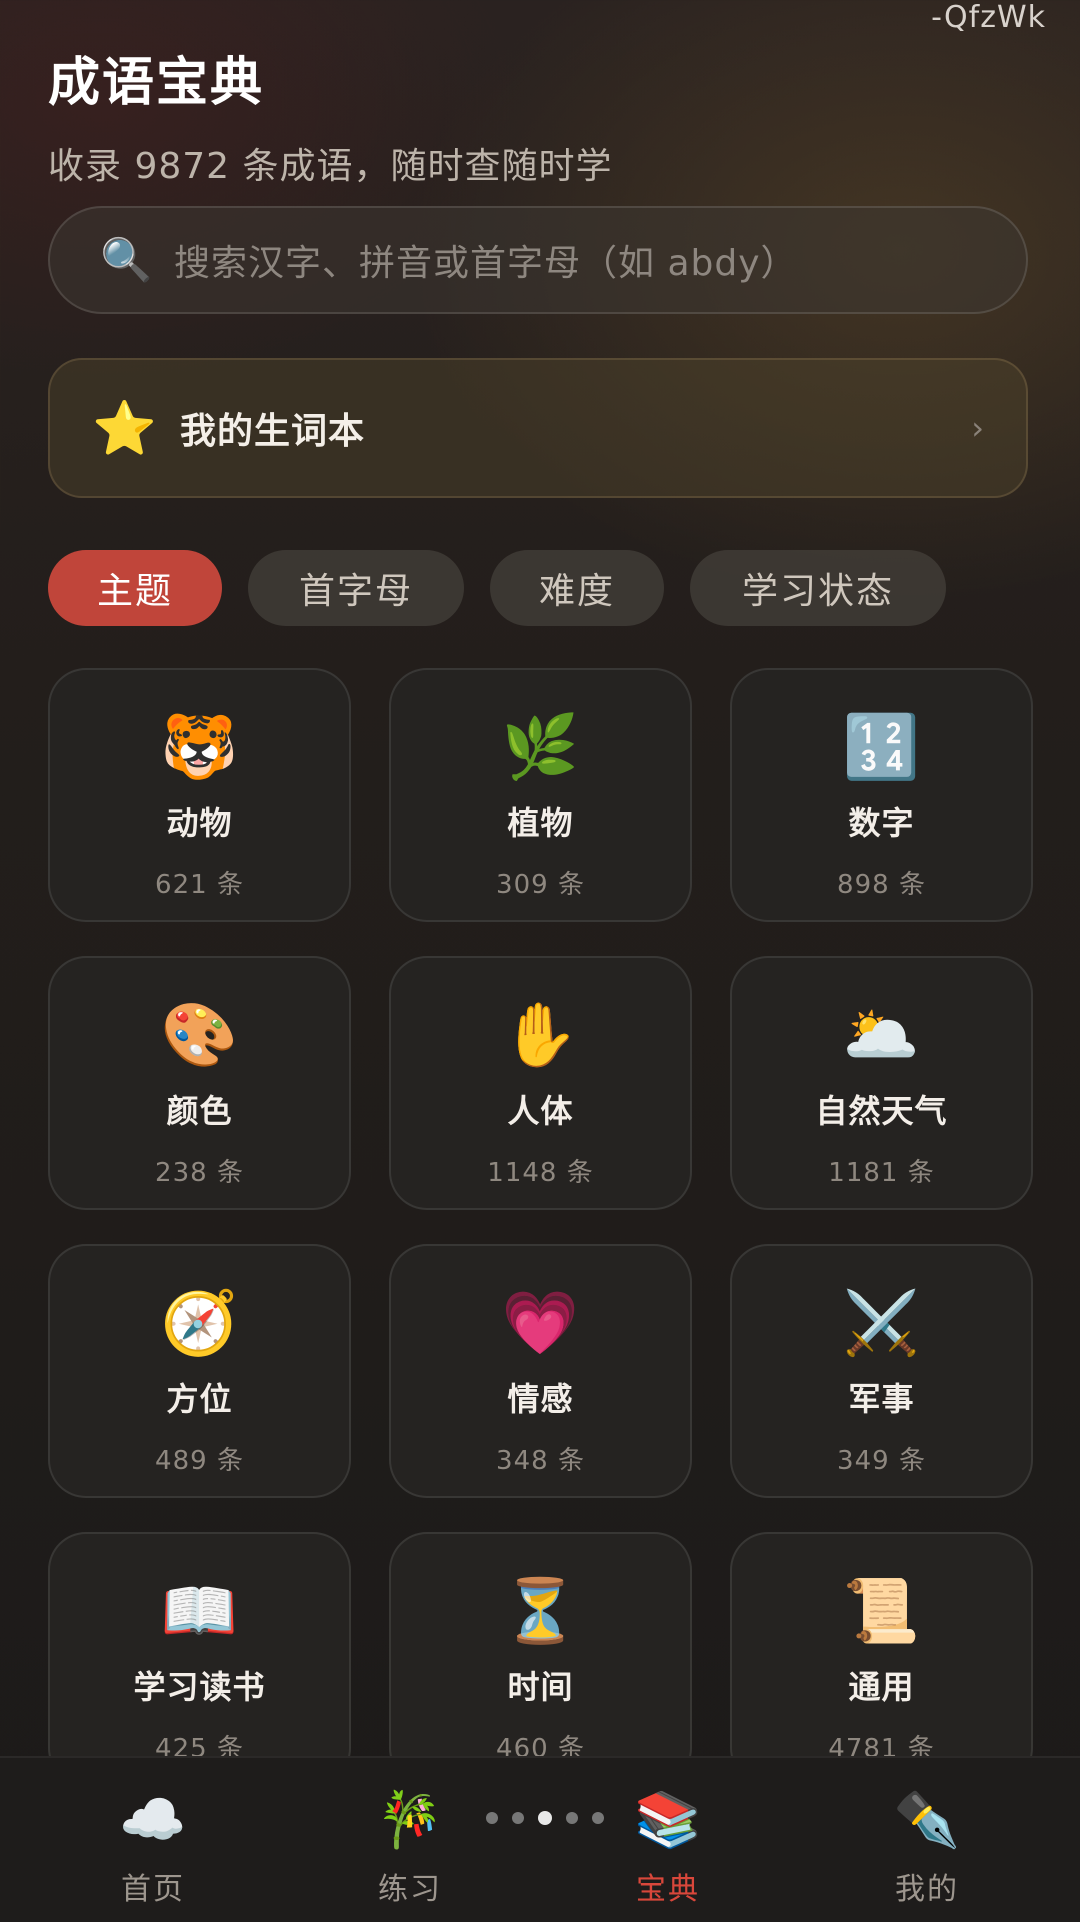 This screenshot has width=1080, height=1922. I want to click on category-name: 学习读书, so click(199, 1687).